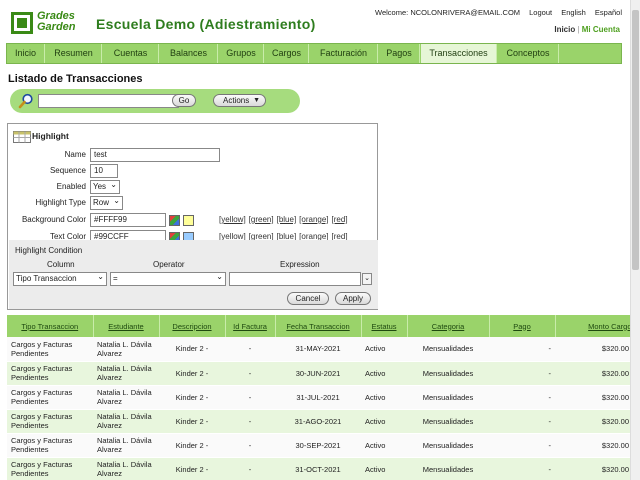  Describe the element at coordinates (295, 279) in the screenshot. I see `expression-field` at that location.